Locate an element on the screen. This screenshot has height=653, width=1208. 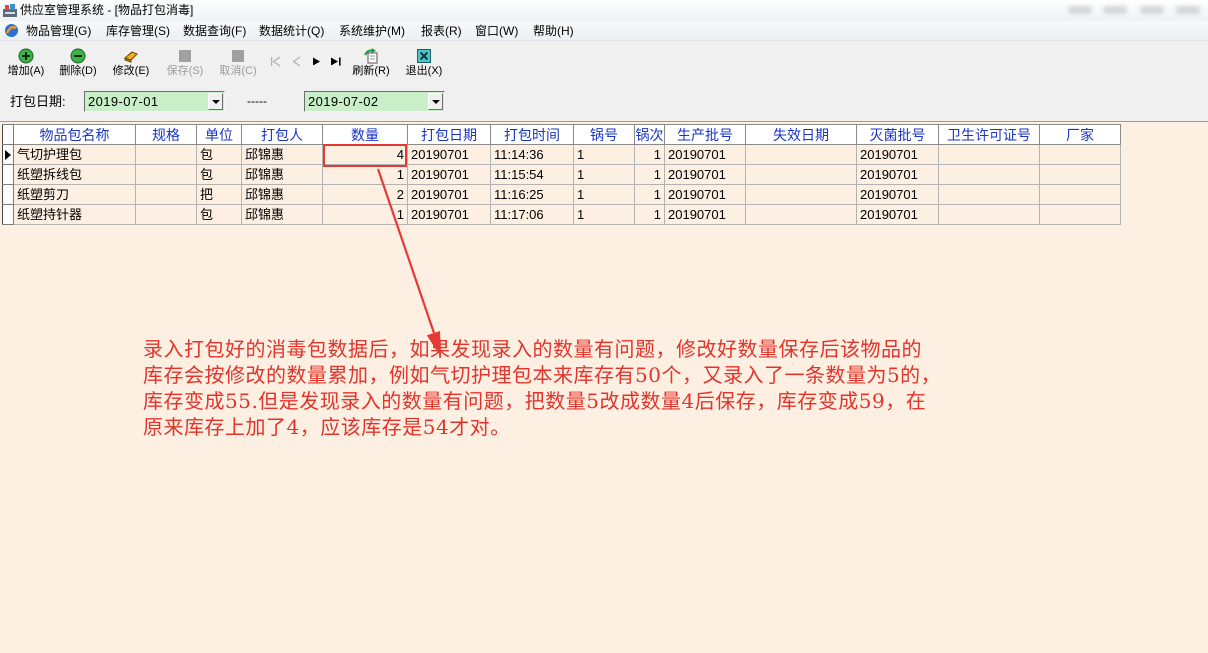
menu-item-help: 帮助(H) is located at coordinates (553, 31).